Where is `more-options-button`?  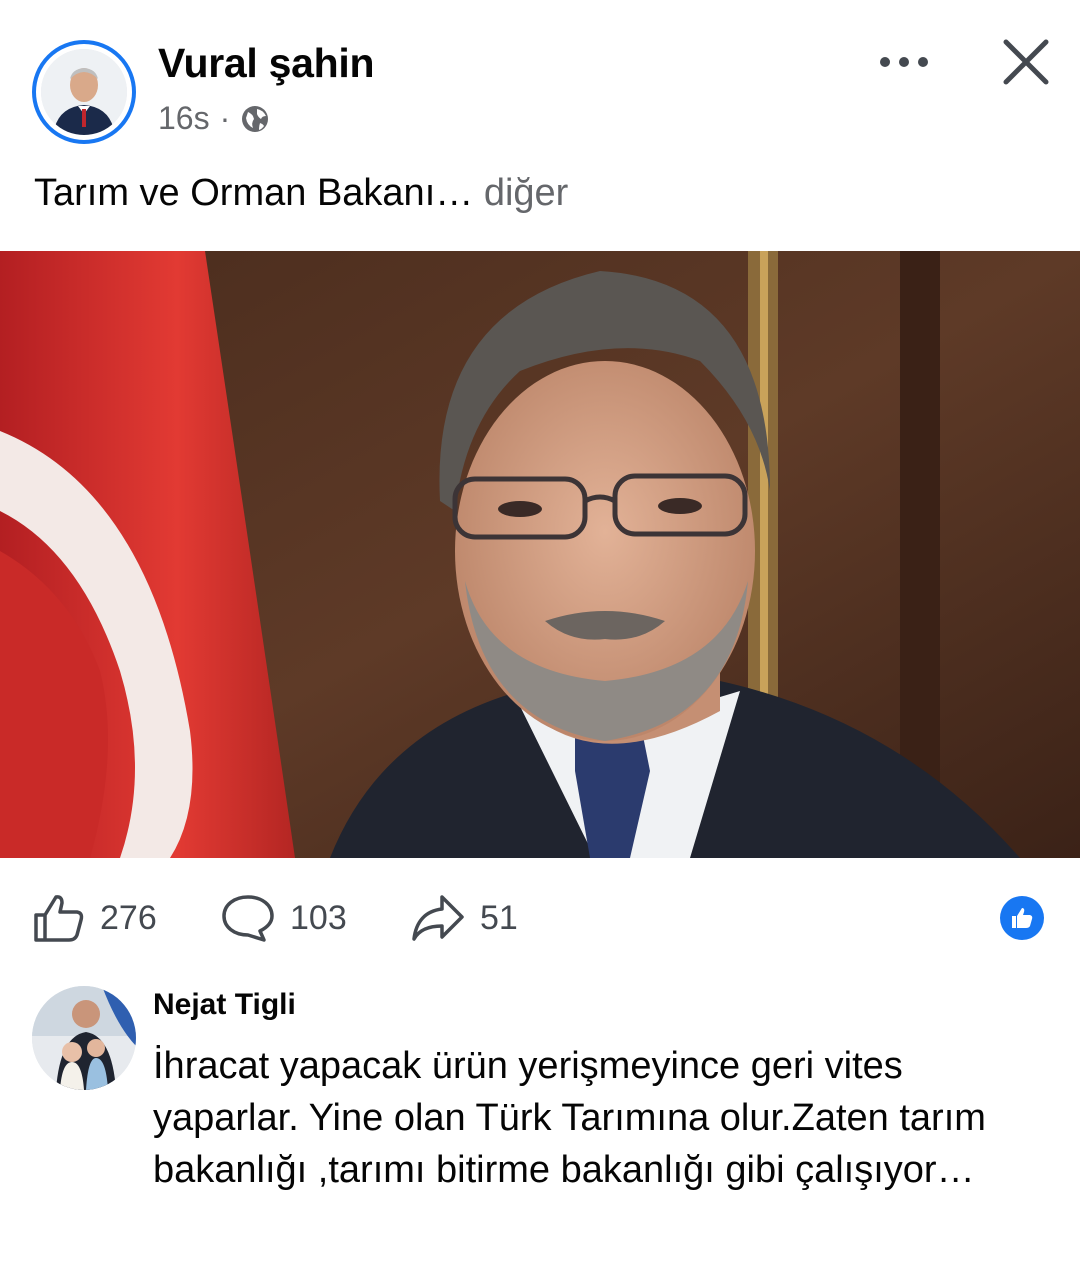 more-options-button is located at coordinates (904, 62).